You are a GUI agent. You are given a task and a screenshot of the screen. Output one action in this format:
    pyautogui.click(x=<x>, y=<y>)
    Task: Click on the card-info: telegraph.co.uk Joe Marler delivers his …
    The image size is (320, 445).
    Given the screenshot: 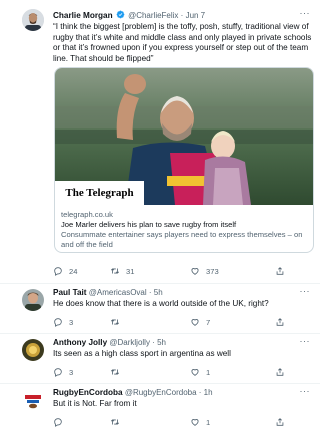 What is the action you would take?
    pyautogui.click(x=184, y=230)
    